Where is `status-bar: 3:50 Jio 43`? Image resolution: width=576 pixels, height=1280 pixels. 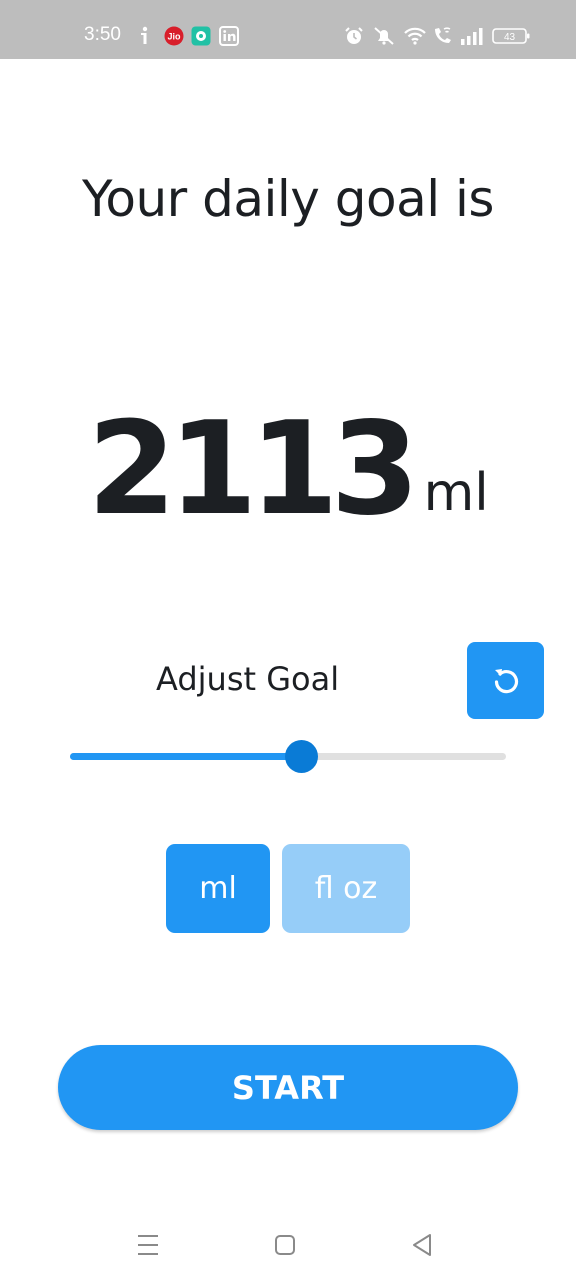
status-bar: 3:50 Jio 43 is located at coordinates (288, 29).